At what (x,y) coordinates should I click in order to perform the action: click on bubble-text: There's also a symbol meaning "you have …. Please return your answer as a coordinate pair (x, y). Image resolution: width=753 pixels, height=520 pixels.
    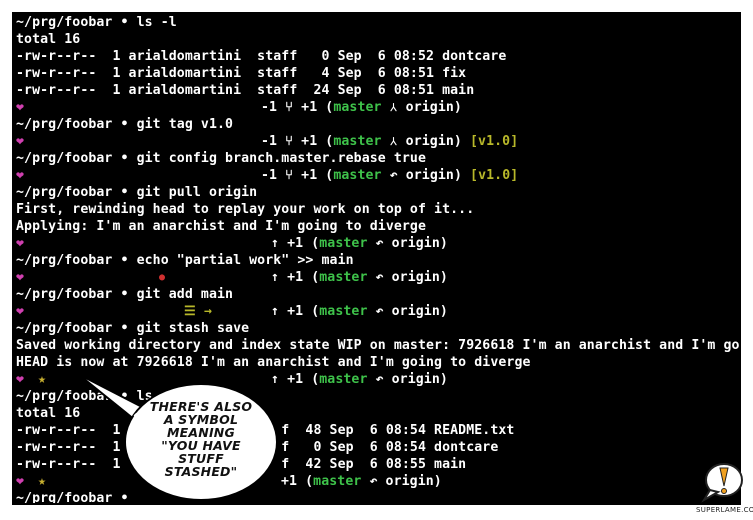
    Looking at the image, I should click on (201, 439).